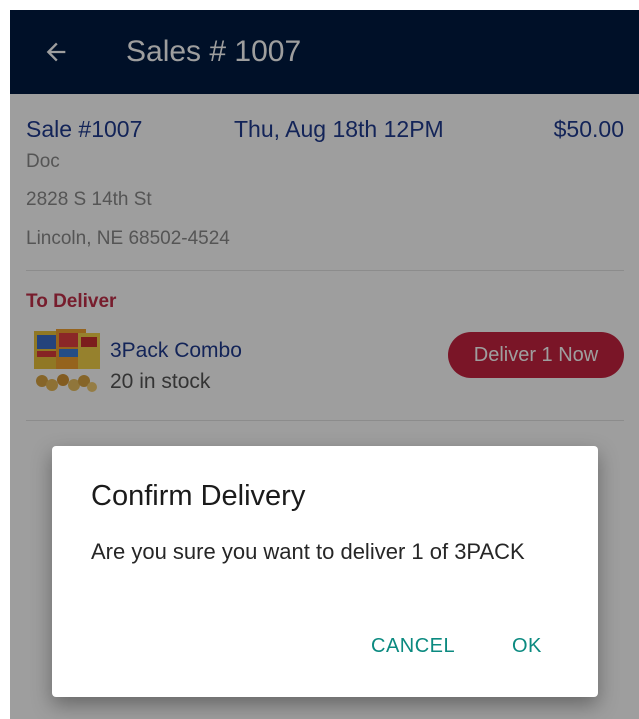  Describe the element at coordinates (527, 646) in the screenshot. I see `ok-button: OK` at that location.